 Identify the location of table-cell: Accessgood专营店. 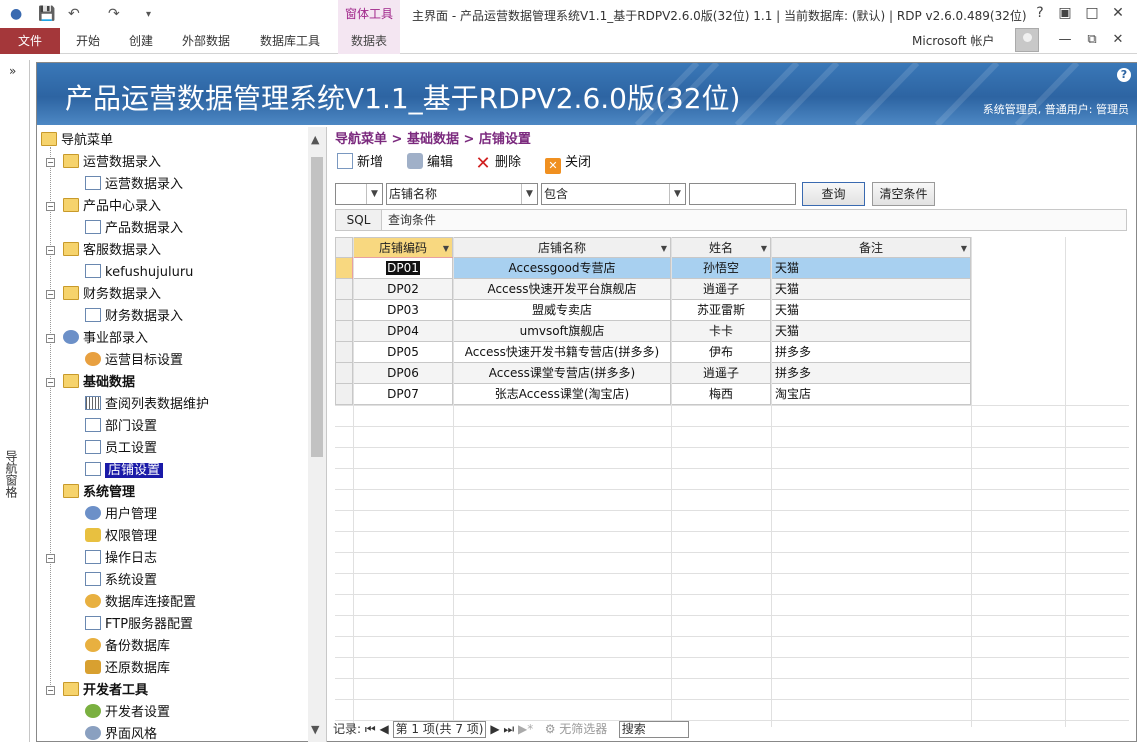
(562, 268).